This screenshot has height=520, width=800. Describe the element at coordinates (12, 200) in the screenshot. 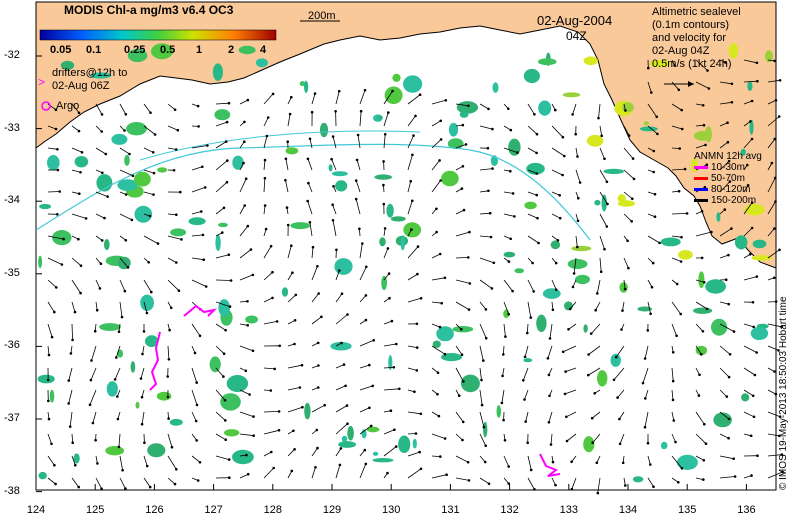

I see `y-tick-label: -34` at that location.